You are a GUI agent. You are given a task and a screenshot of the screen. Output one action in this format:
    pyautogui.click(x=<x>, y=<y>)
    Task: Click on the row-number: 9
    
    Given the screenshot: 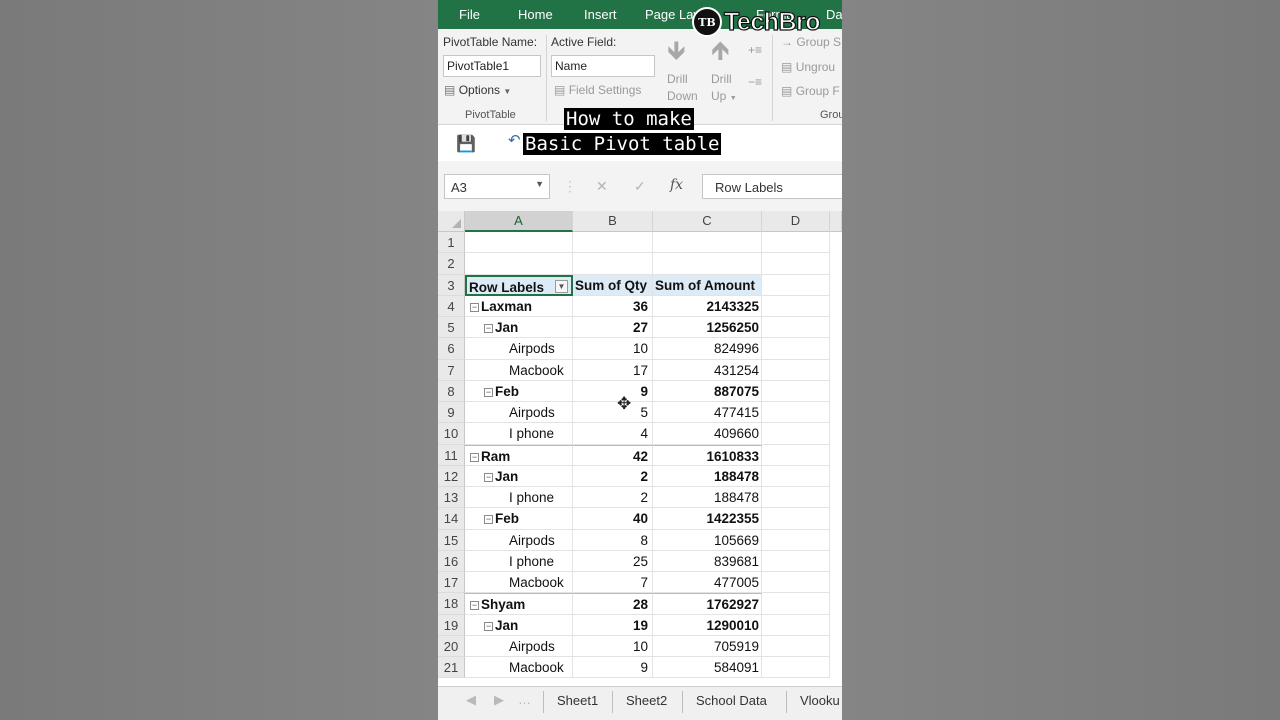 What is the action you would take?
    pyautogui.click(x=451, y=413)
    